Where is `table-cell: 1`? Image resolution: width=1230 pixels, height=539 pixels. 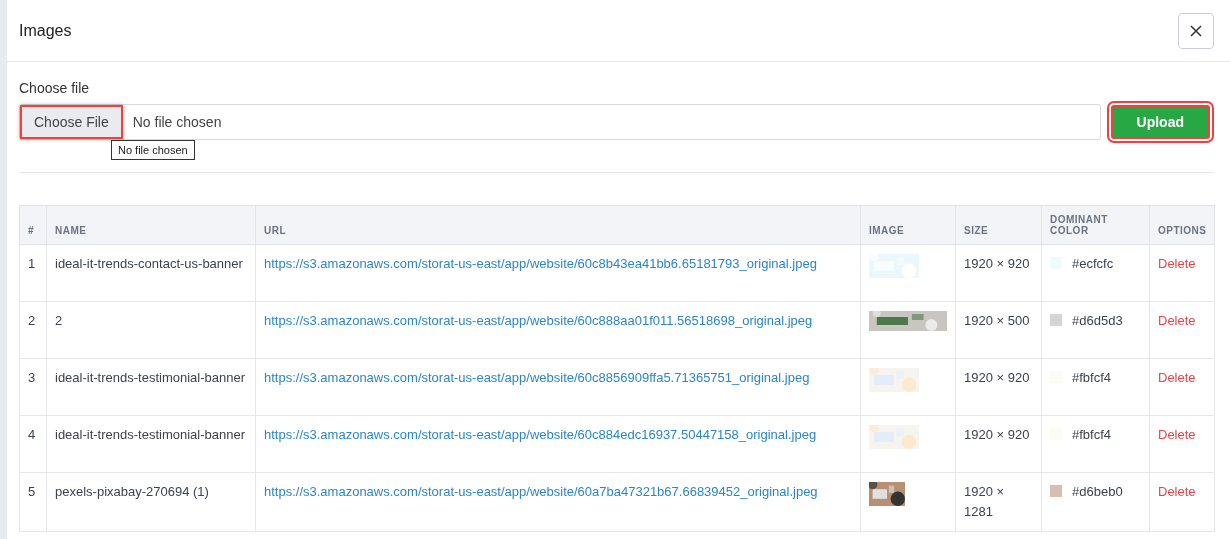 table-cell: 1 is located at coordinates (33, 273).